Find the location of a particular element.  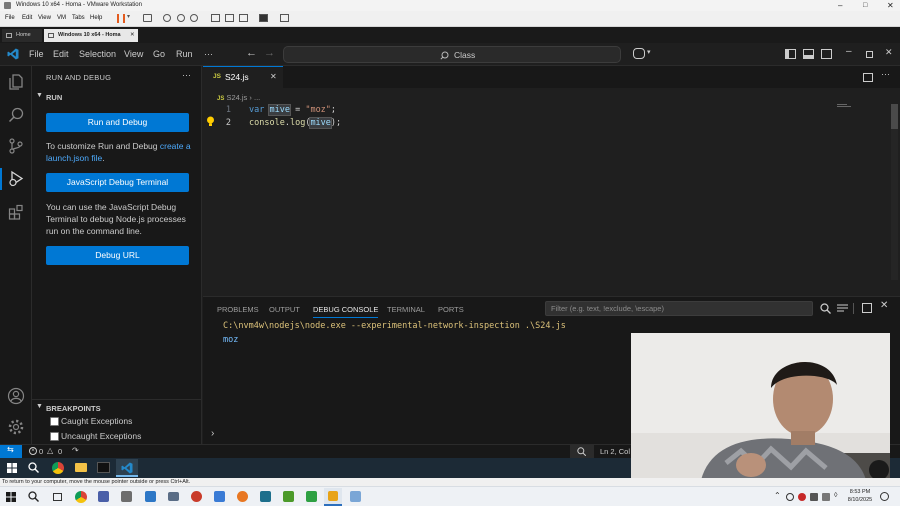

send-ctrl-alt-del-icon is located at coordinates (147, 18).